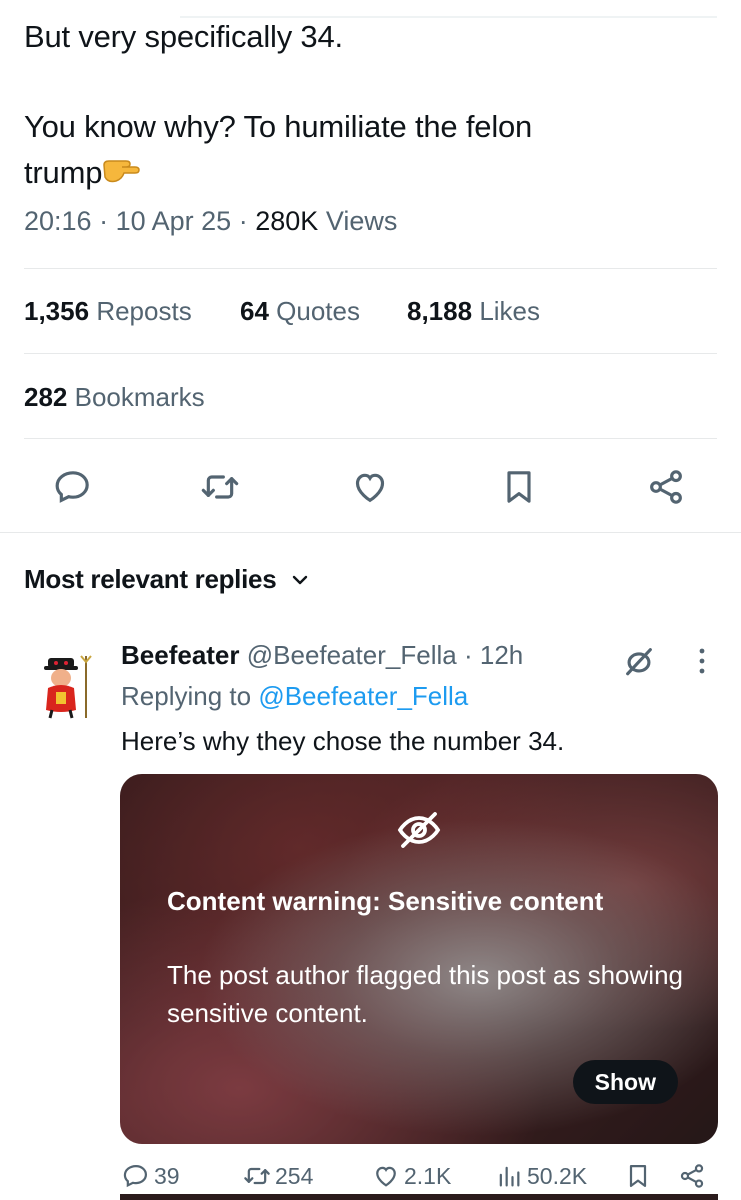  I want to click on reply-text: Here’s why they chose the number 34., so click(343, 741).